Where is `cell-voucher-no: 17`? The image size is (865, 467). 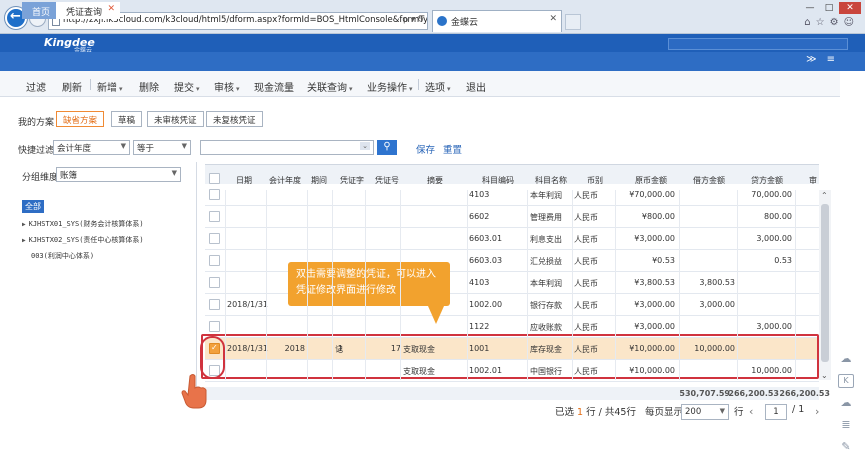 cell-voucher-no: 17 is located at coordinates (395, 348).